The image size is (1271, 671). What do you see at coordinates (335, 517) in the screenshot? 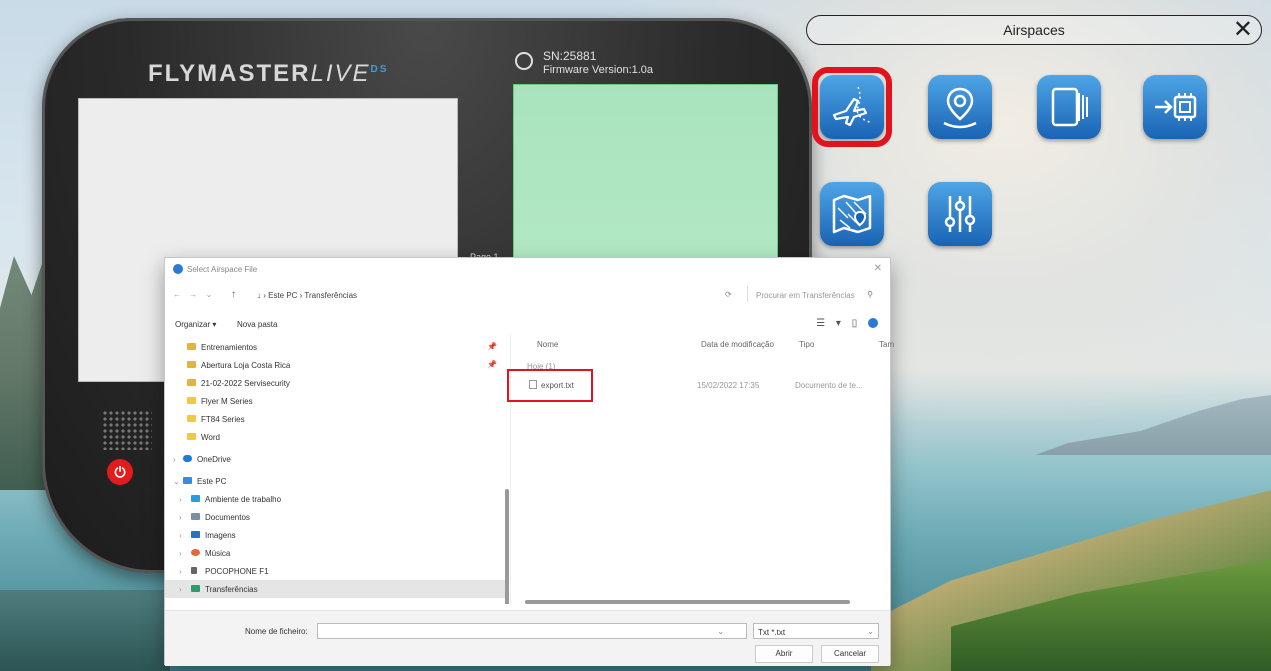
I see `nav-item: › Documentos` at bounding box center [335, 517].